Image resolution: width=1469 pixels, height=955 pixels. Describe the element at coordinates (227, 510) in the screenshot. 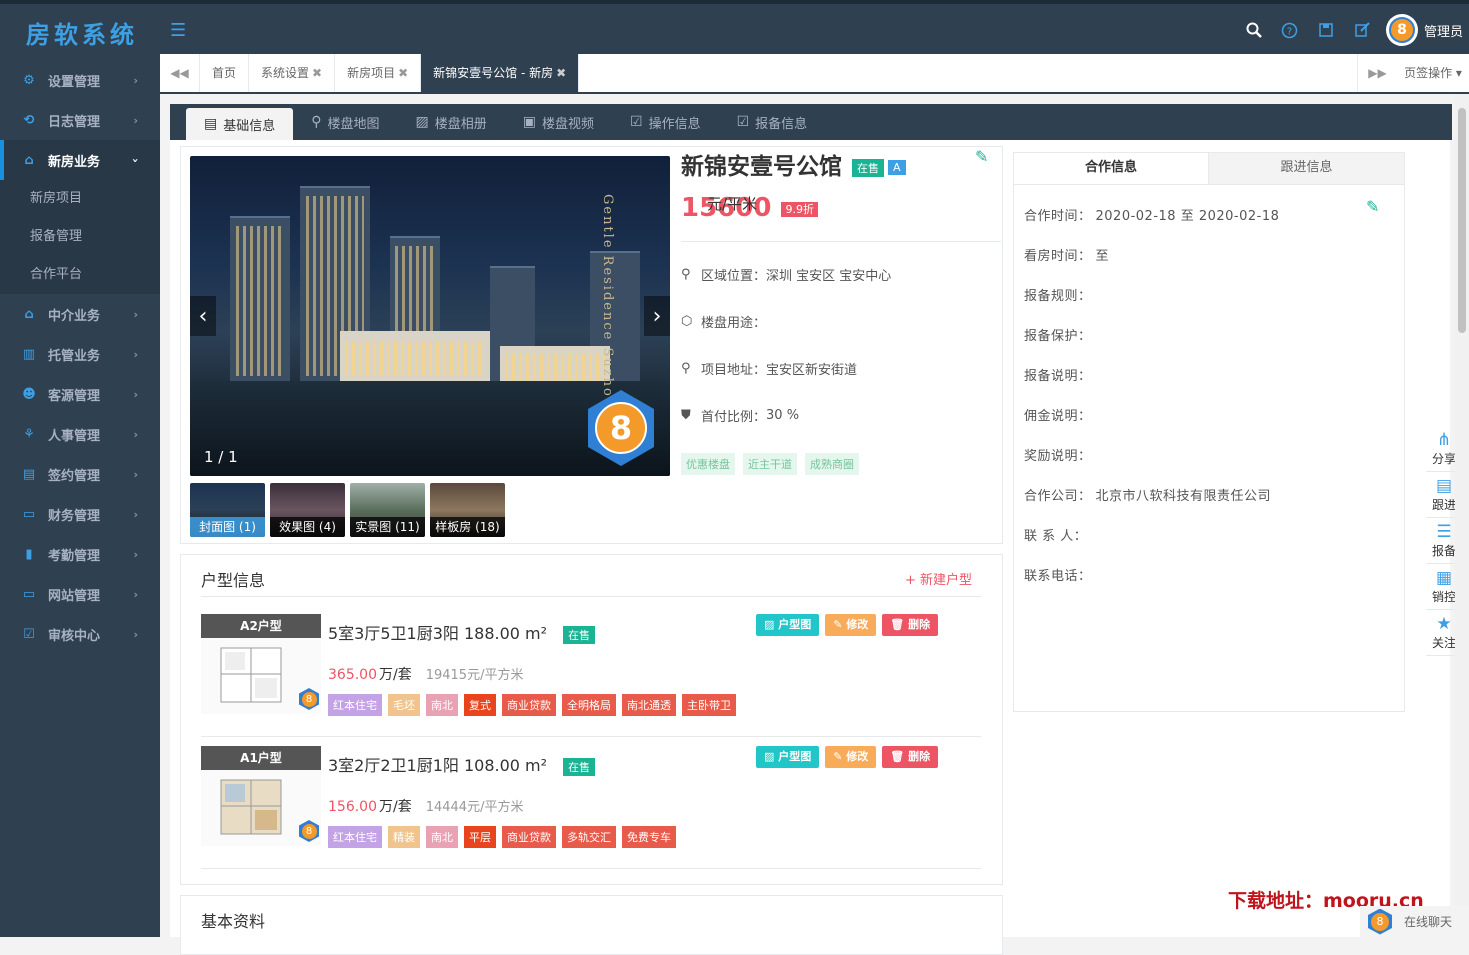

I see `gallery-thumbnail: 封面图 (1)` at that location.